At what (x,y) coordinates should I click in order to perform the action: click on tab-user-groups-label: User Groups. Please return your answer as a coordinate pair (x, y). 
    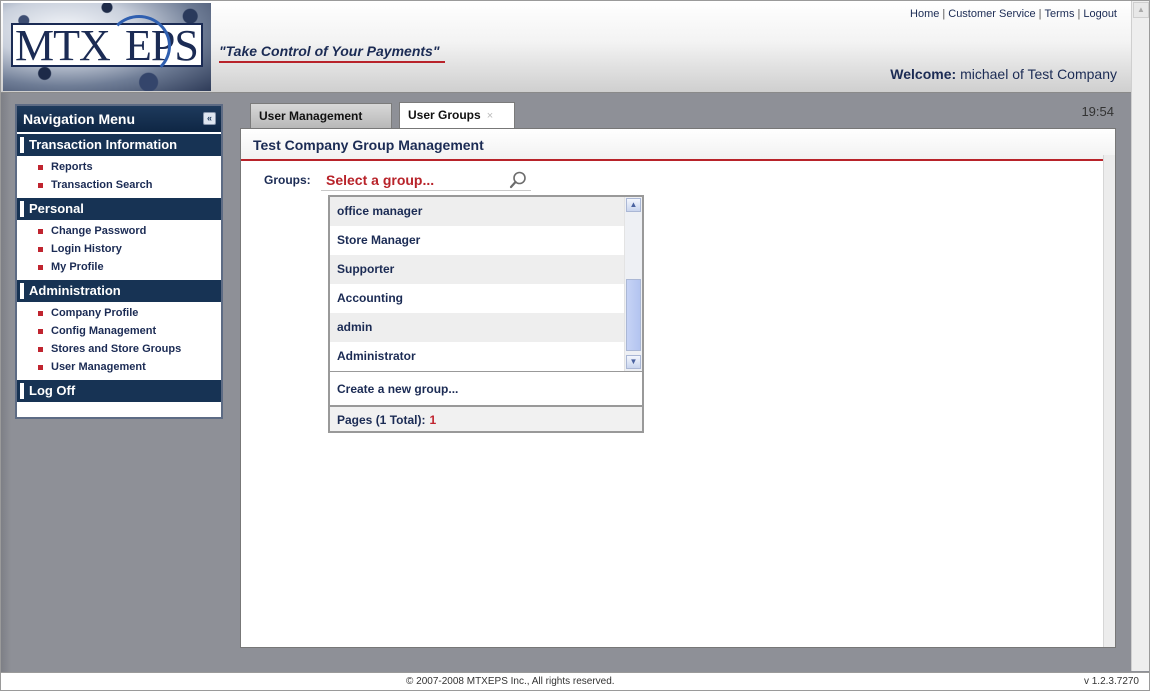
    Looking at the image, I should click on (444, 115).